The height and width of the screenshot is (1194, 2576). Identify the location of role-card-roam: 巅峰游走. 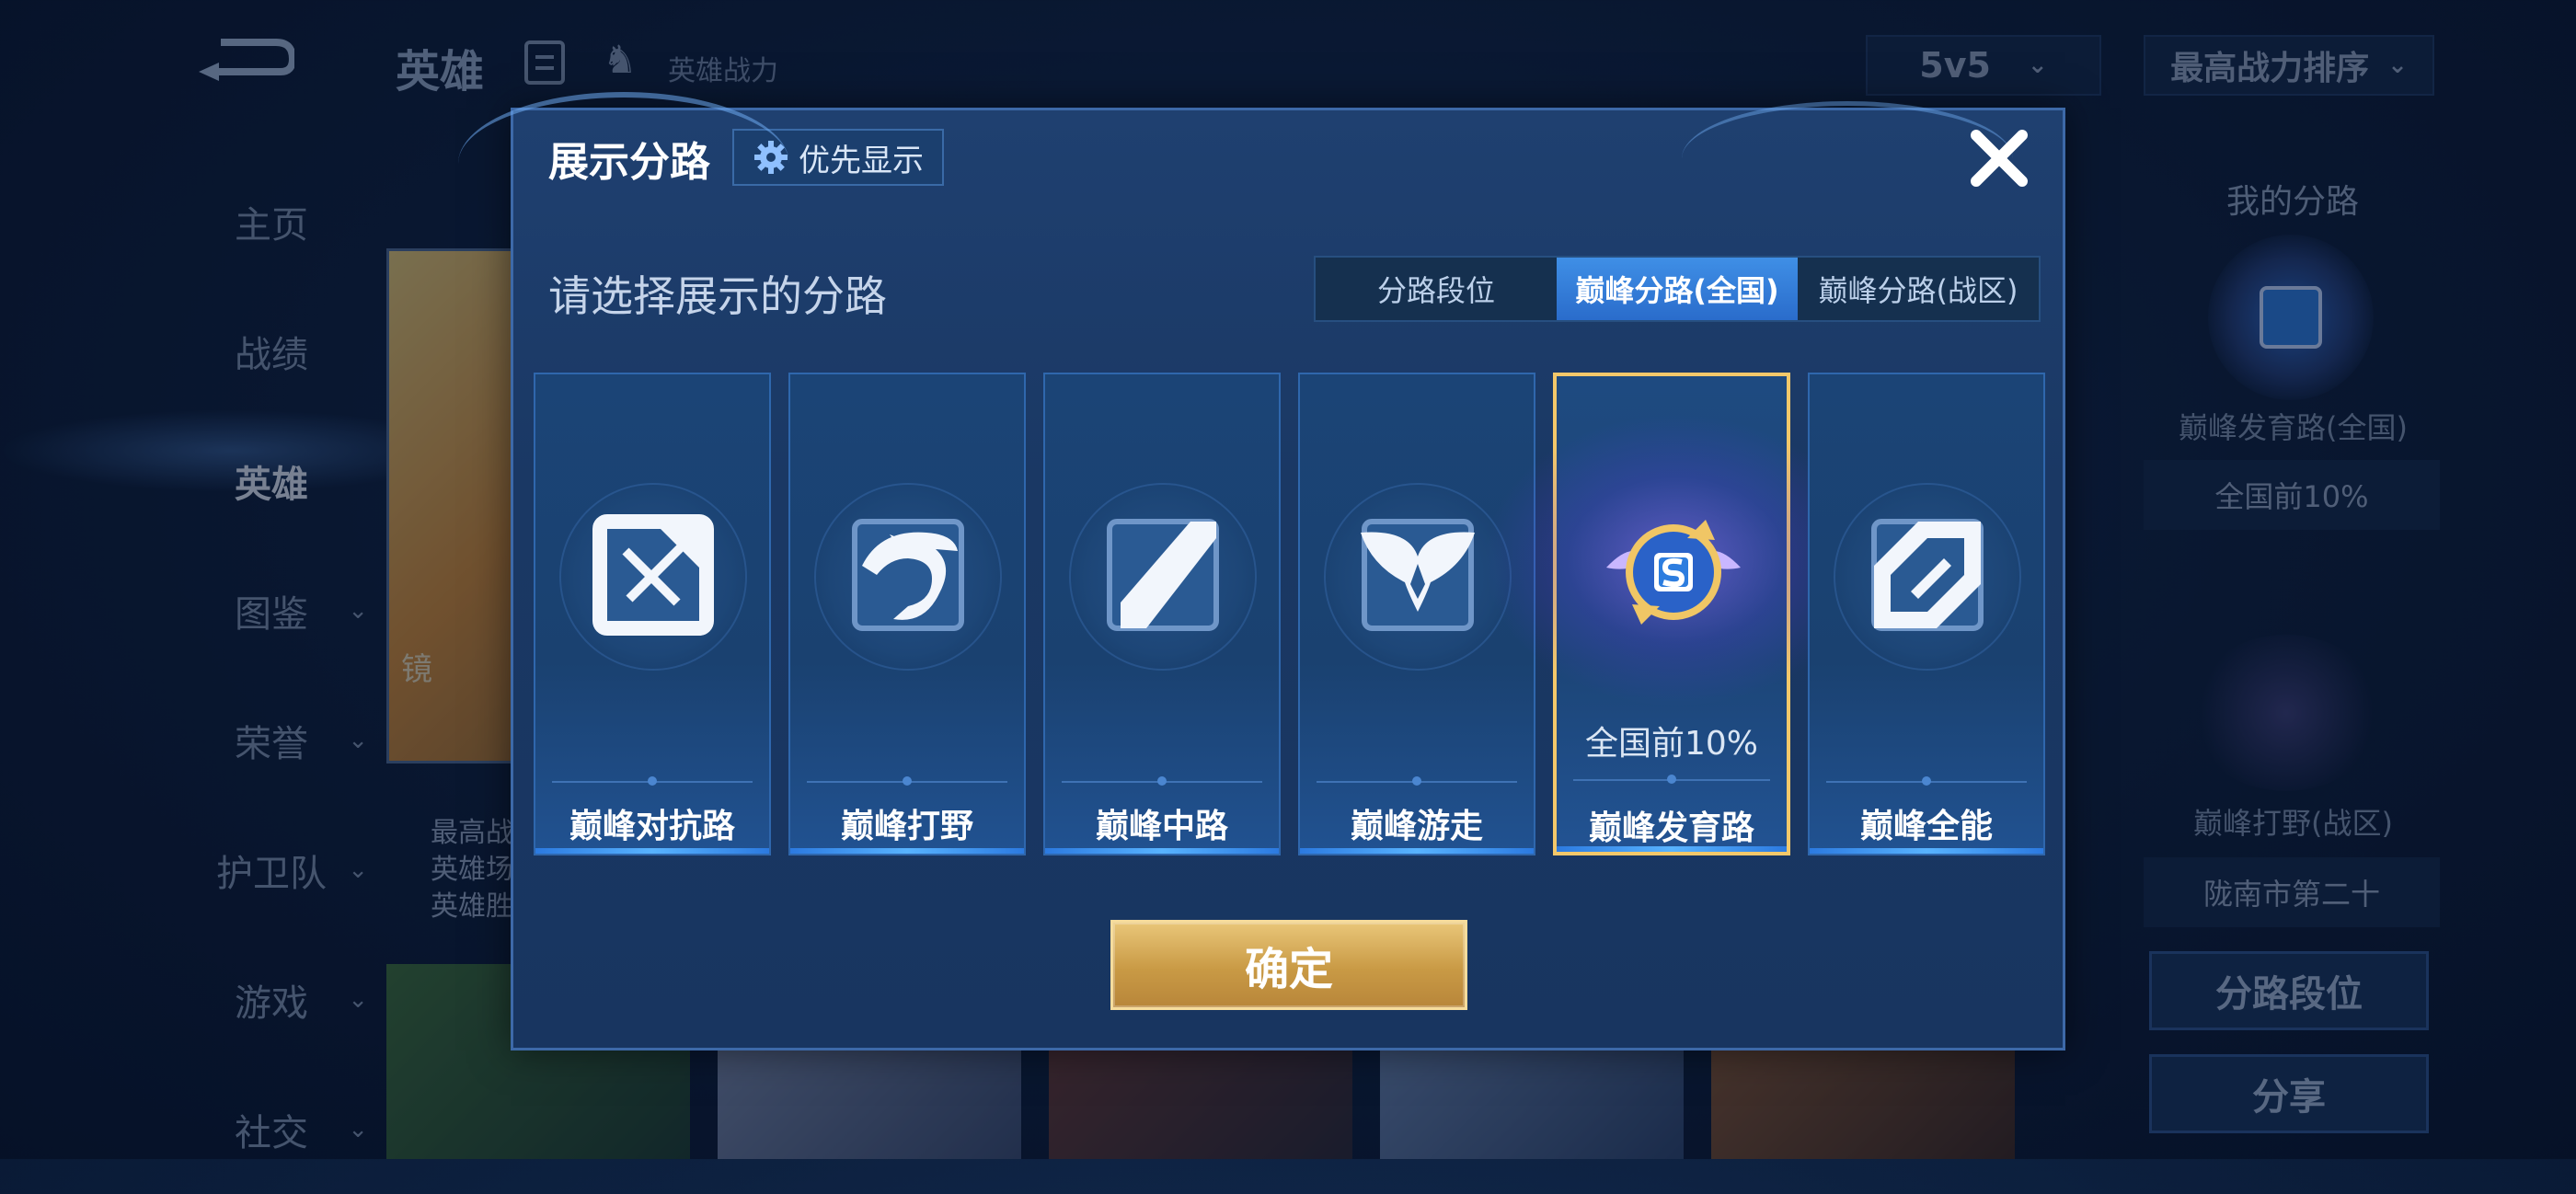
(1416, 614).